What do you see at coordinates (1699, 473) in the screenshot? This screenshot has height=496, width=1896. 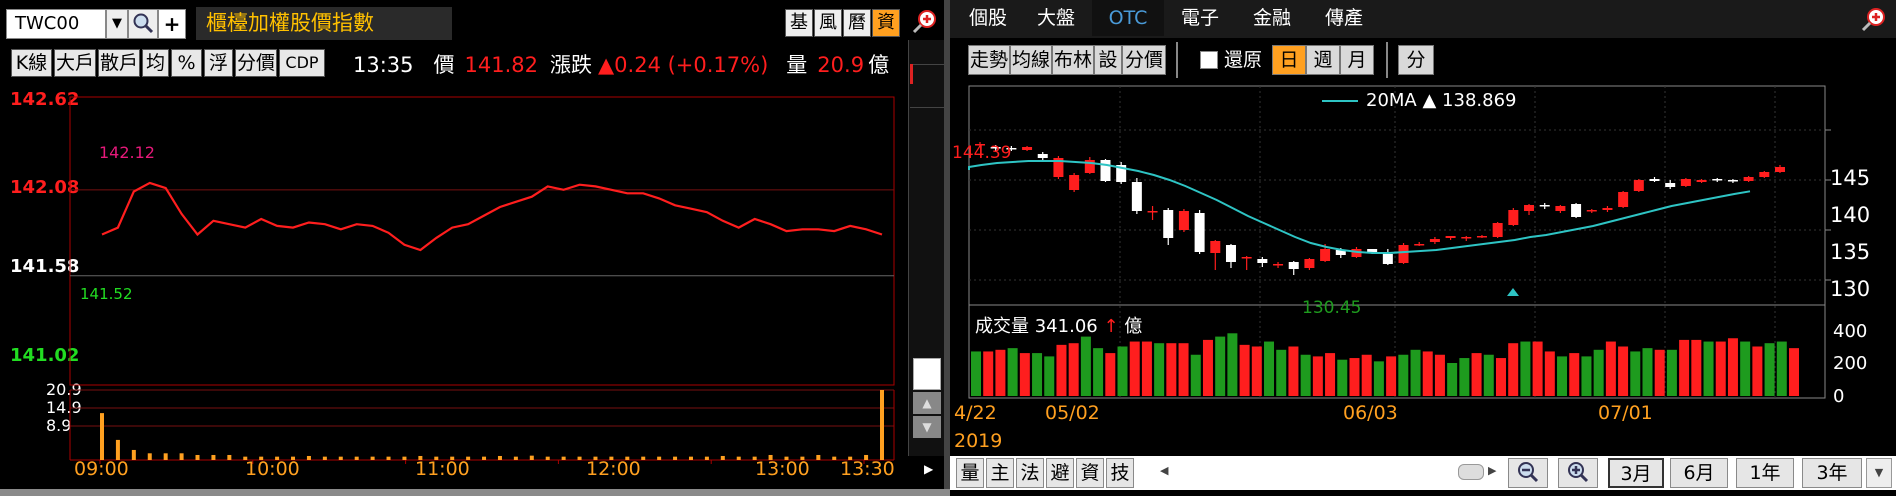 I see `range-6m: 6月` at bounding box center [1699, 473].